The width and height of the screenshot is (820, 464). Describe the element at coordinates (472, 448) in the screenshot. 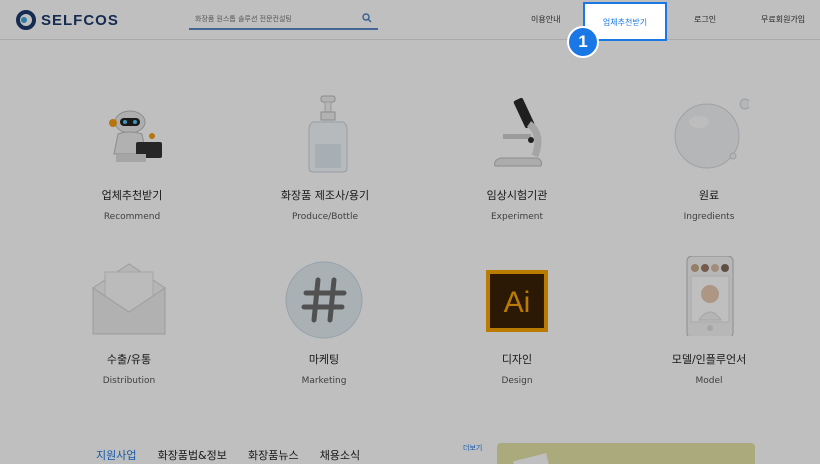

I see `more-link: 더보기` at that location.